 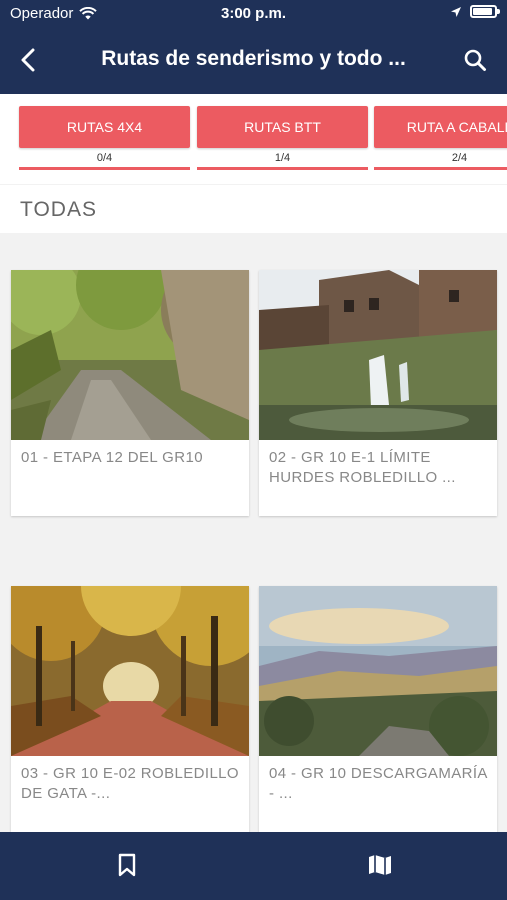 I want to click on route-image-mountain-valley, so click(x=378, y=671).